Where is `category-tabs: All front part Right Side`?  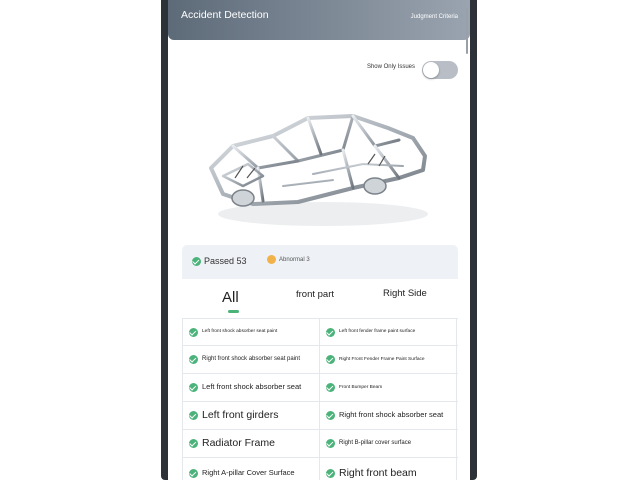 category-tabs: All front part Right Side is located at coordinates (320, 299).